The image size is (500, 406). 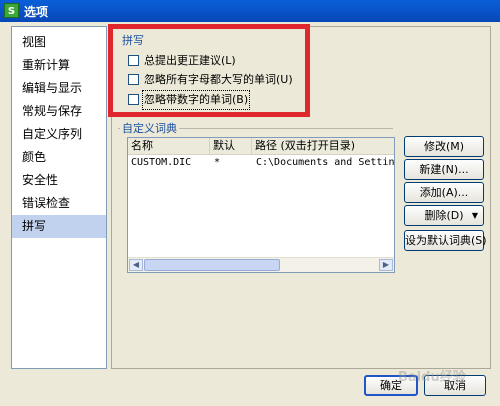 What do you see at coordinates (11, 10) in the screenshot?
I see `app-icon: S` at bounding box center [11, 10].